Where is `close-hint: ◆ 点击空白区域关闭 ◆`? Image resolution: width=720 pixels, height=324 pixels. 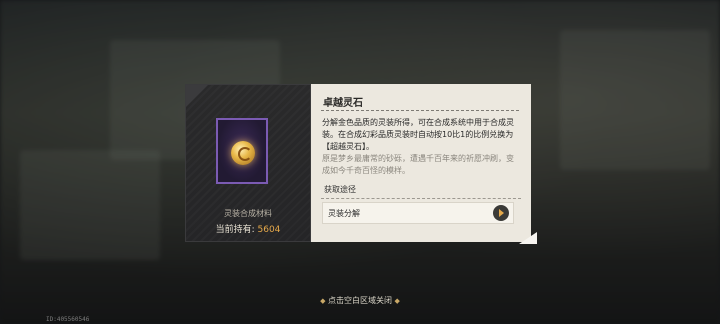 close-hint: ◆ 点击空白区域关闭 ◆ is located at coordinates (360, 300).